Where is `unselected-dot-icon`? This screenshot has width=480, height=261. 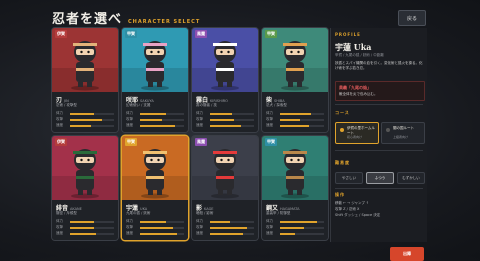
unselected-dot-icon is located at coordinates (388, 130).